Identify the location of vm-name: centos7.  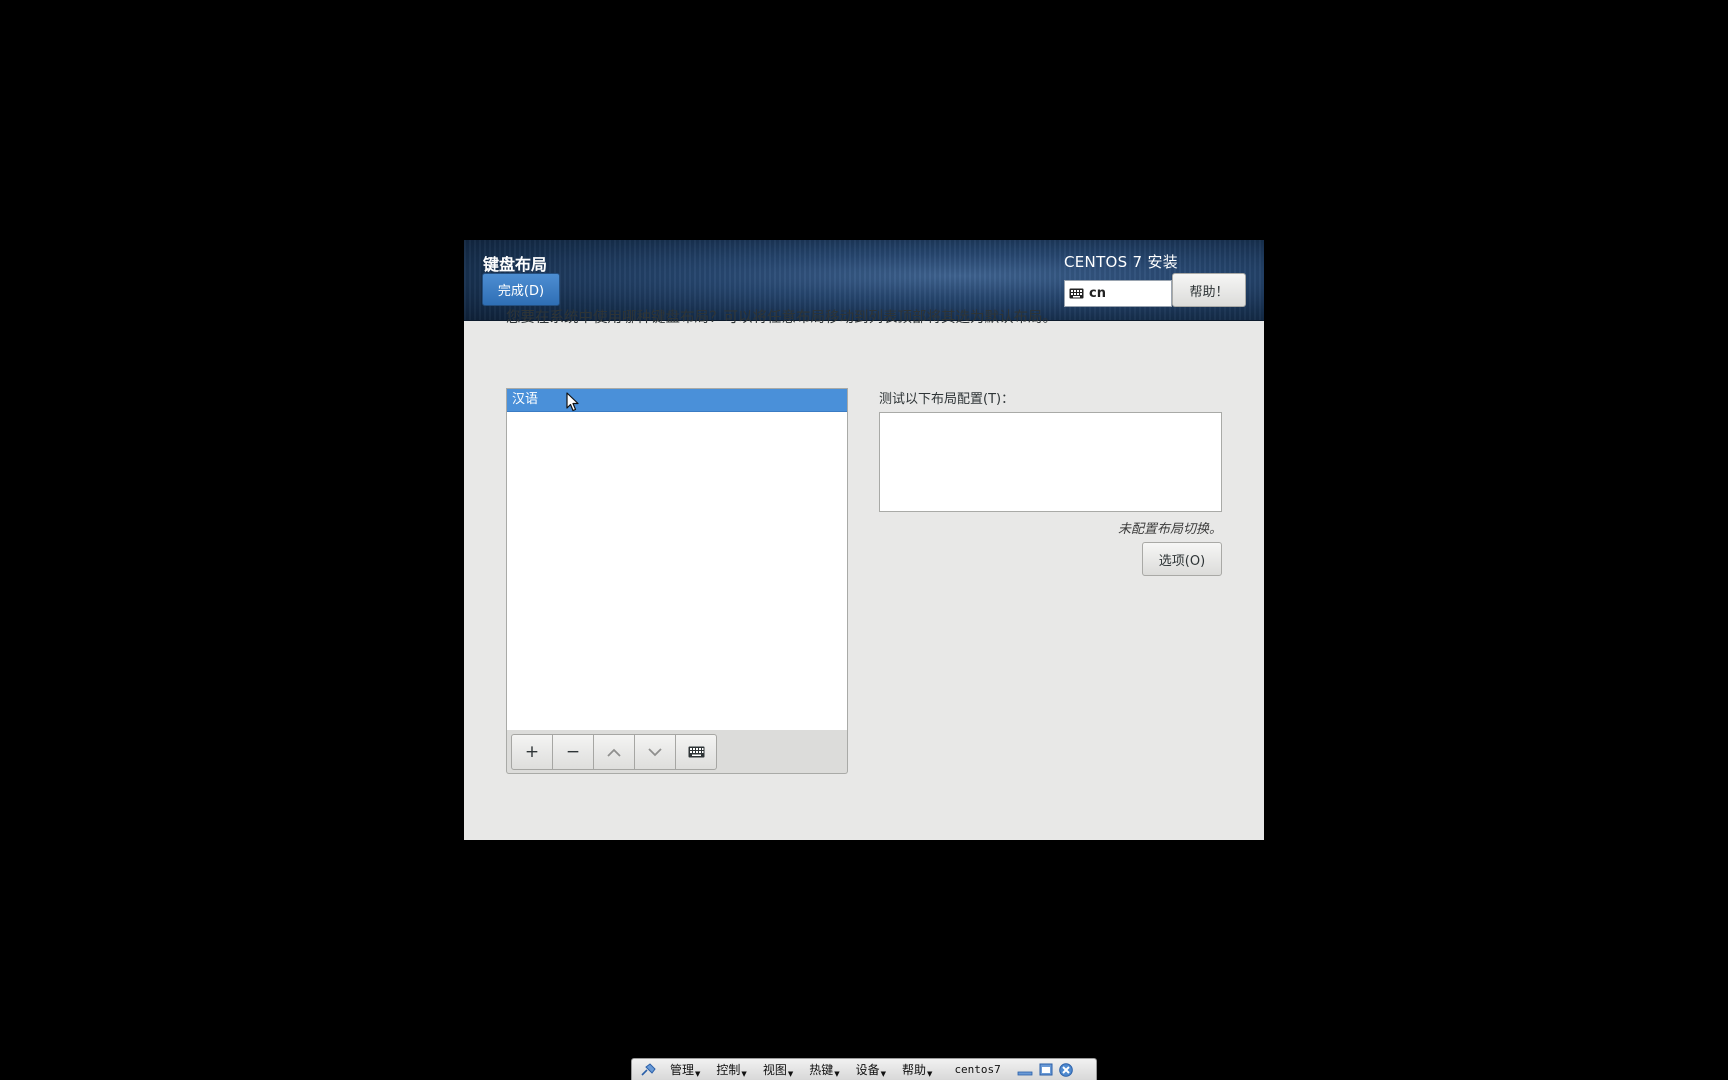
(977, 1069).